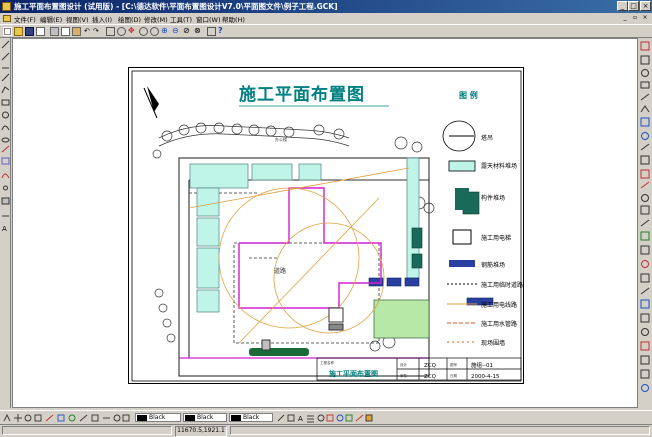 This screenshot has width=652, height=437. I want to click on status-info-panel, so click(440, 430).